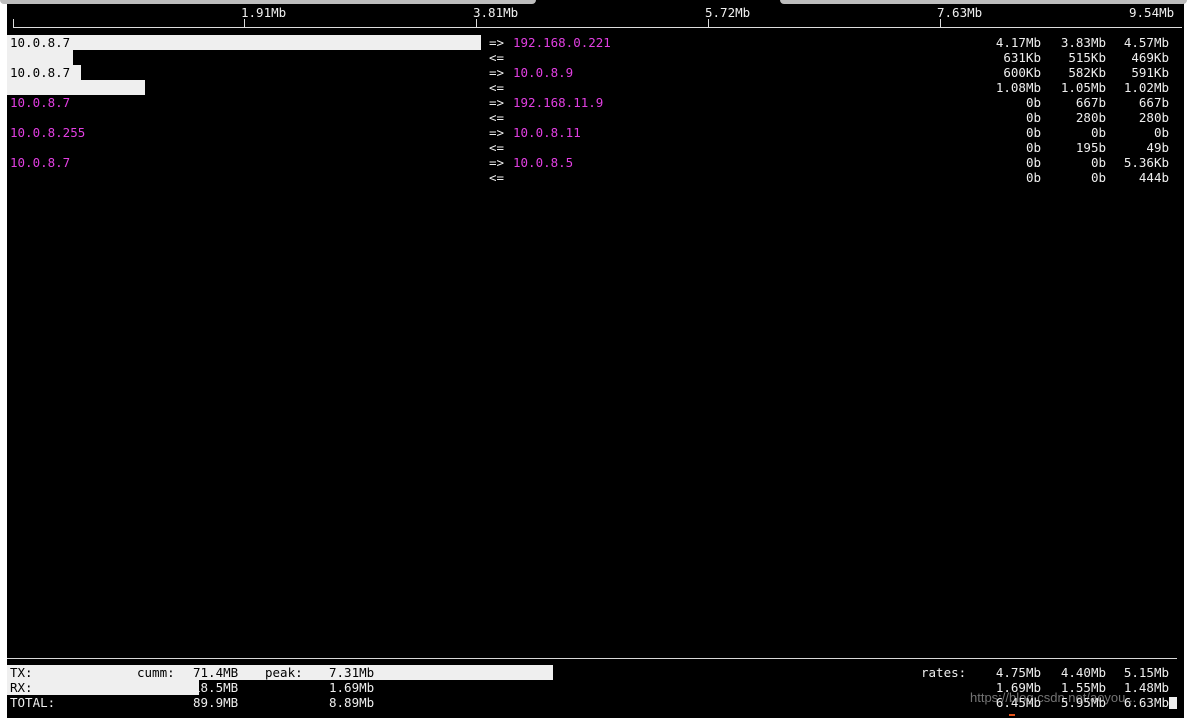 This screenshot has width=1187, height=718. What do you see at coordinates (592, 658) in the screenshot?
I see `footer-divider` at bounding box center [592, 658].